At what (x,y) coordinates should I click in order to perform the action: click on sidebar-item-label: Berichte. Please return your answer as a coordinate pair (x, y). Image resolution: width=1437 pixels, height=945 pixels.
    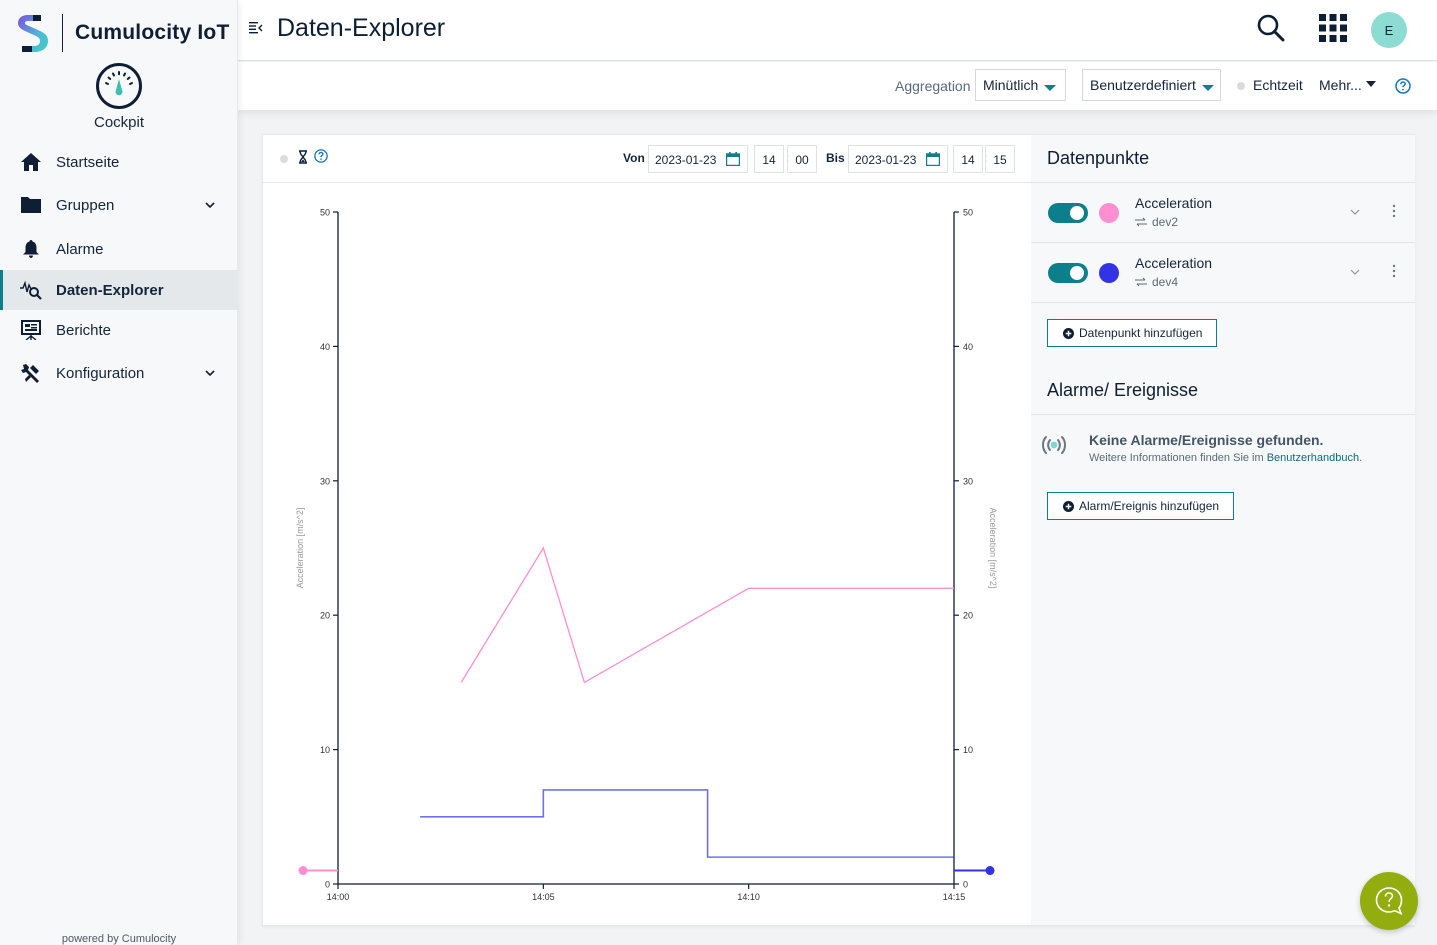
    Looking at the image, I should click on (84, 330).